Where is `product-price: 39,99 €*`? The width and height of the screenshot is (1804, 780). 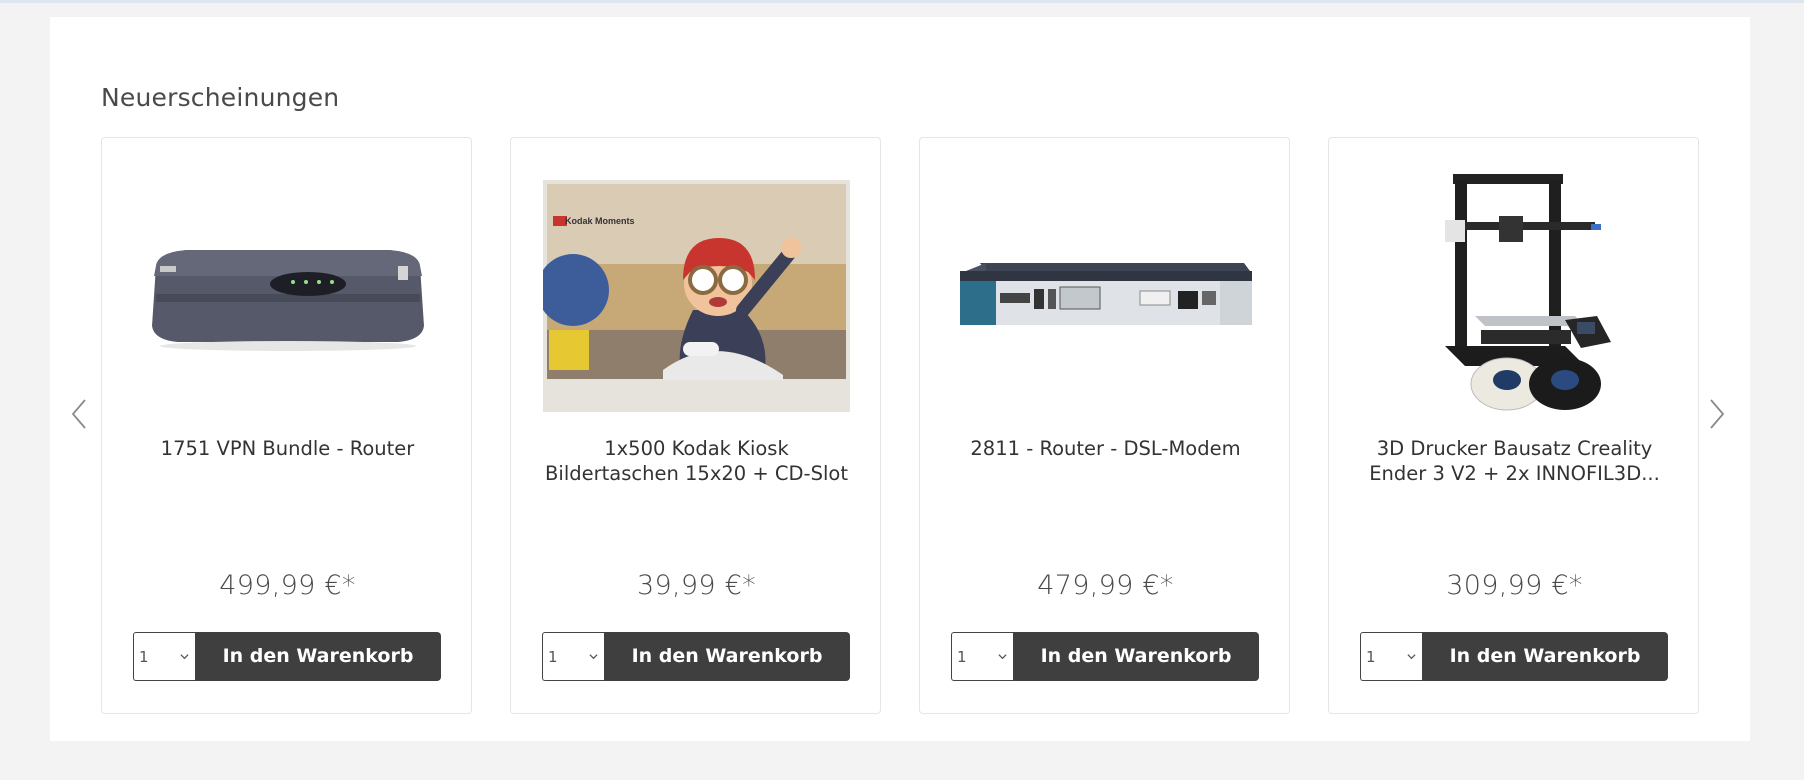
product-price: 39,99 €* is located at coordinates (696, 585).